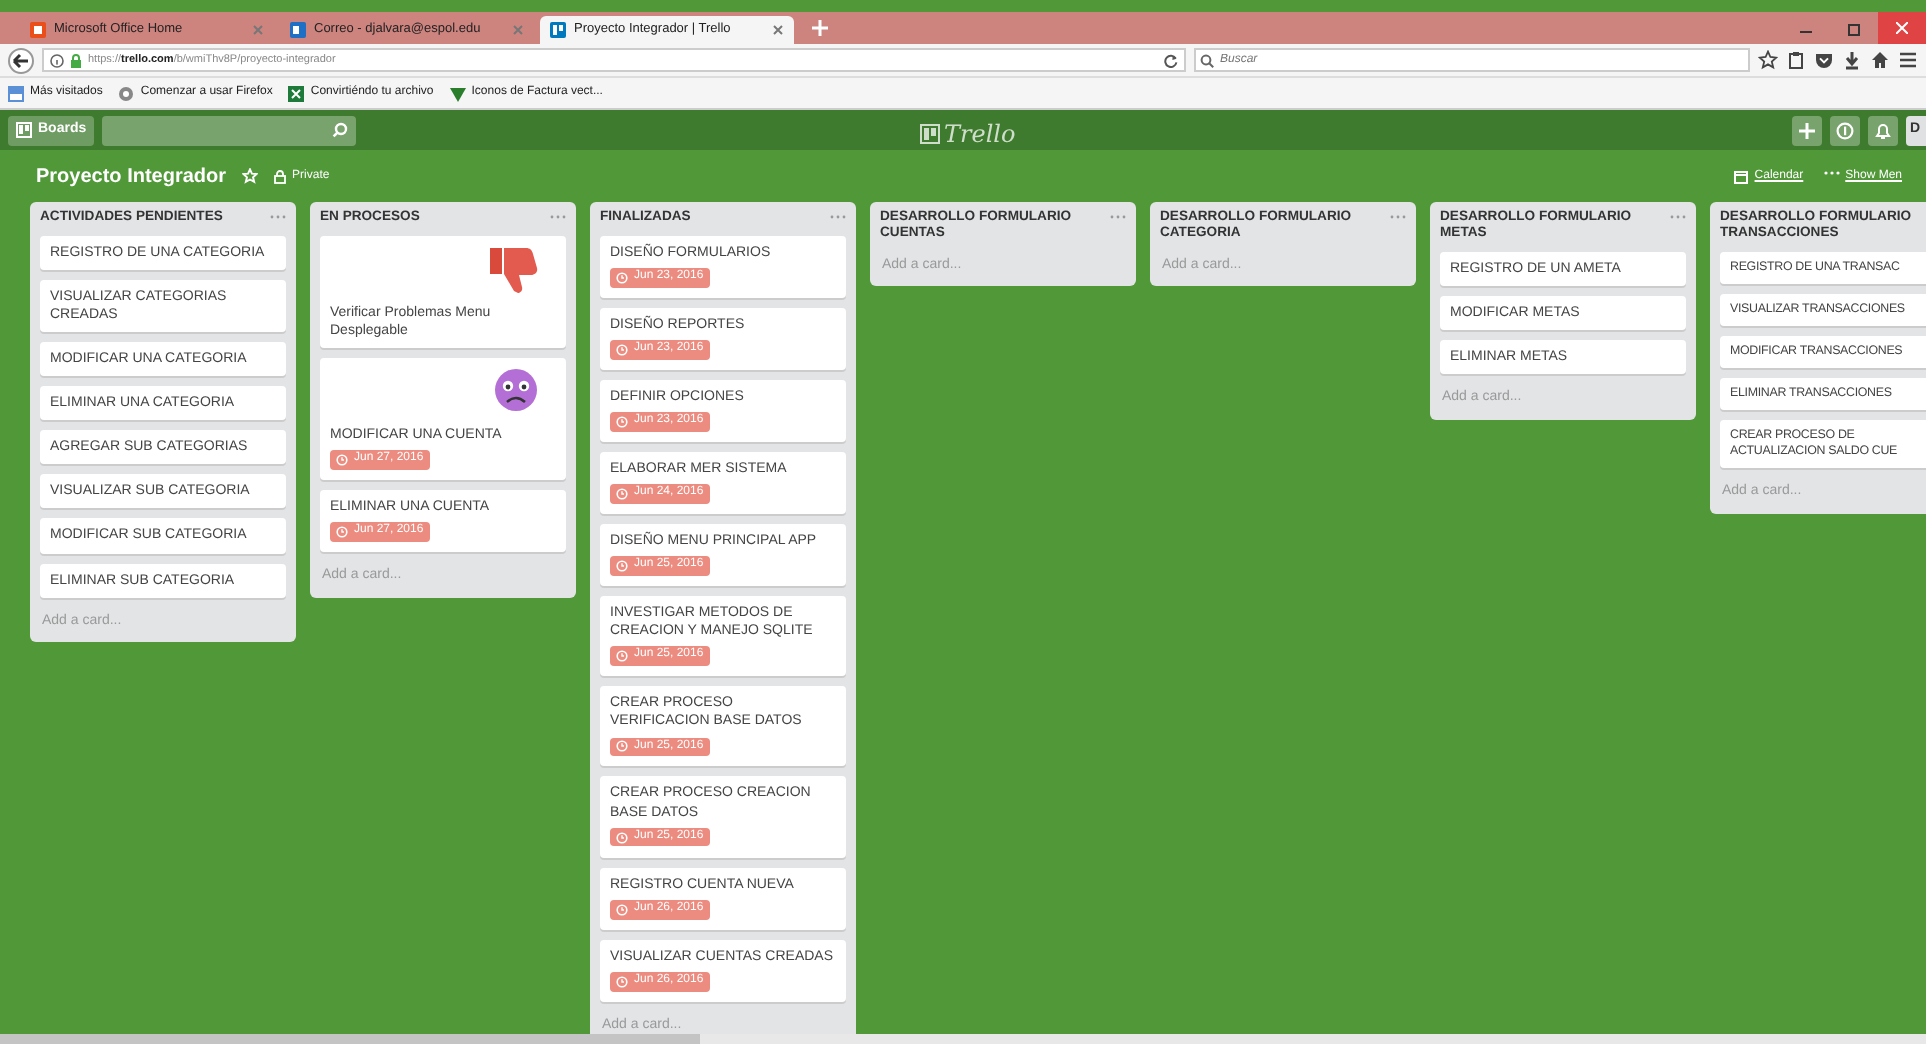  What do you see at coordinates (21, 60) in the screenshot?
I see `back-icon` at bounding box center [21, 60].